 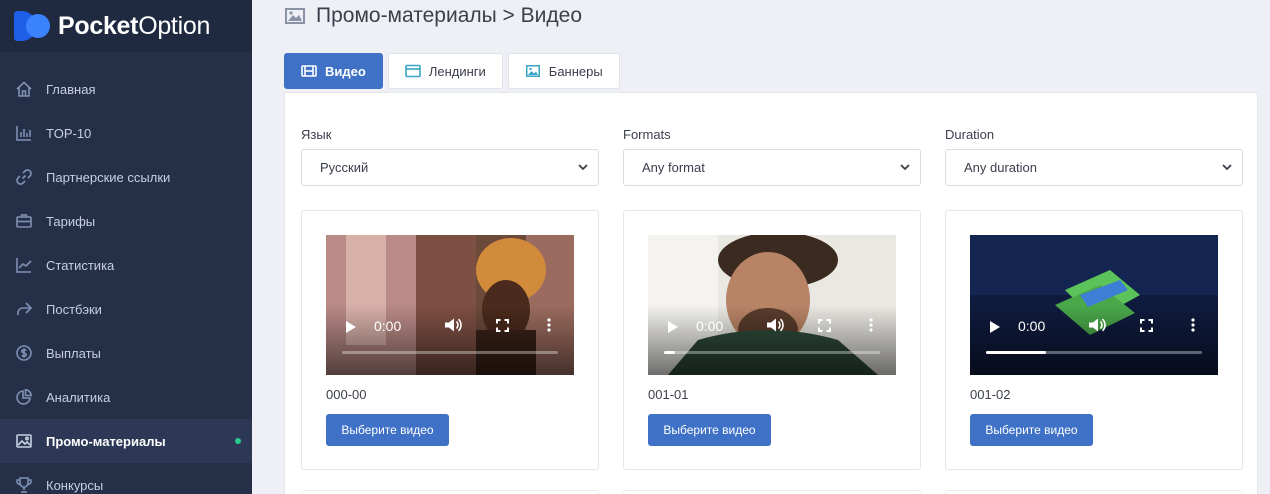 I want to click on promo-tabs: Видео Лендинги Баннеры, so click(x=454, y=71).